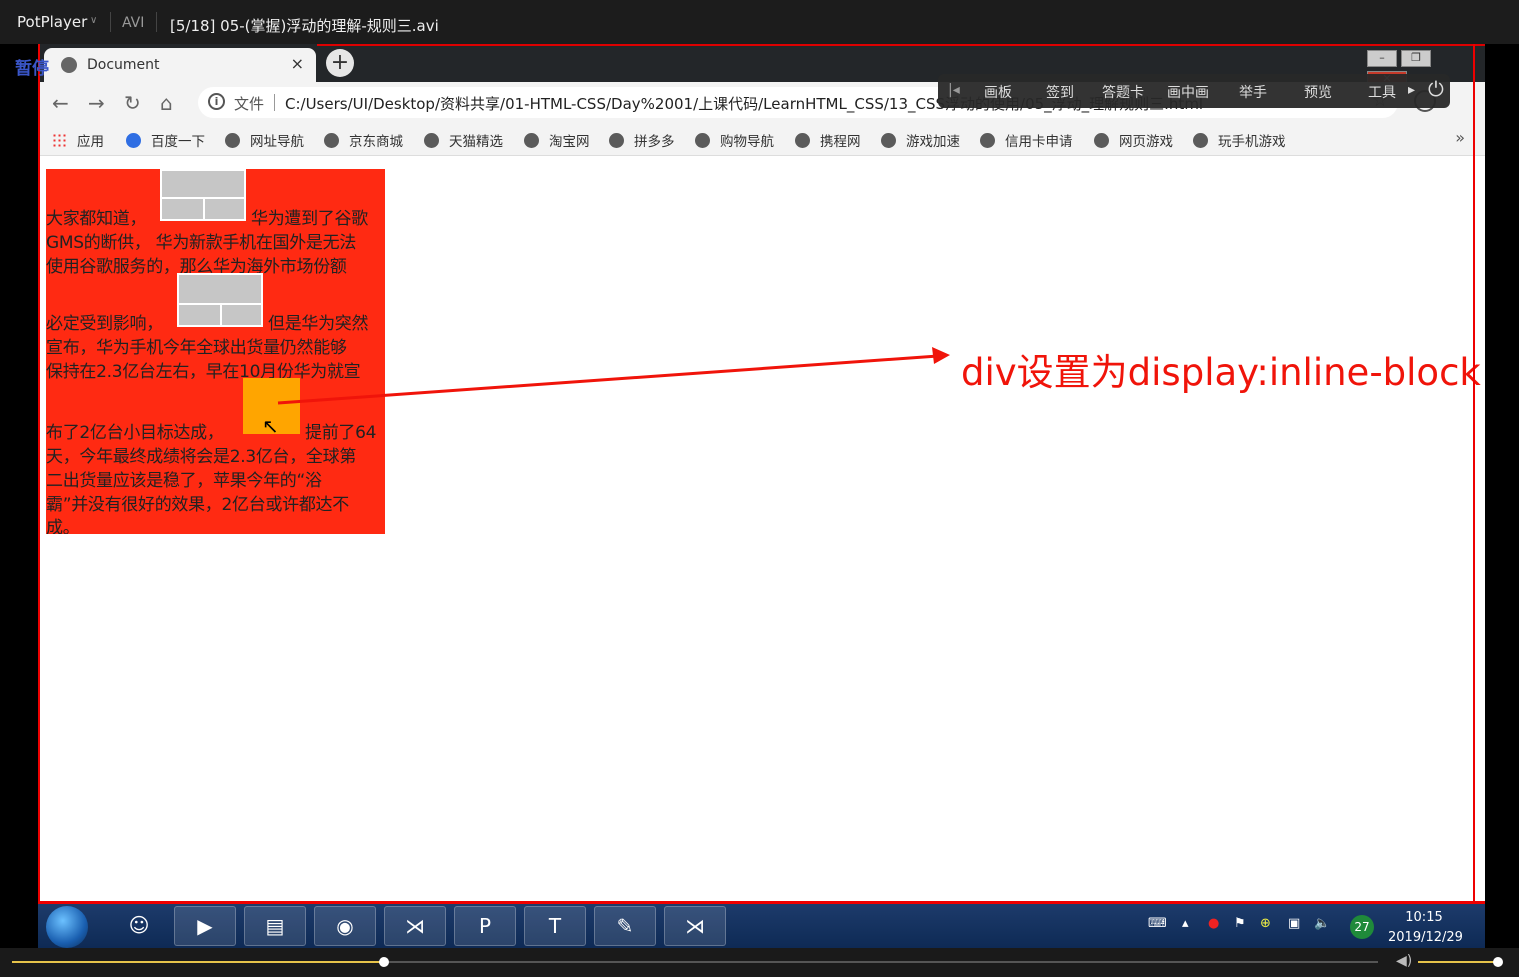 The image size is (1519, 977). What do you see at coordinates (1026, 140) in the screenshot?
I see `bookmark-item: 信用卡申请` at bounding box center [1026, 140].